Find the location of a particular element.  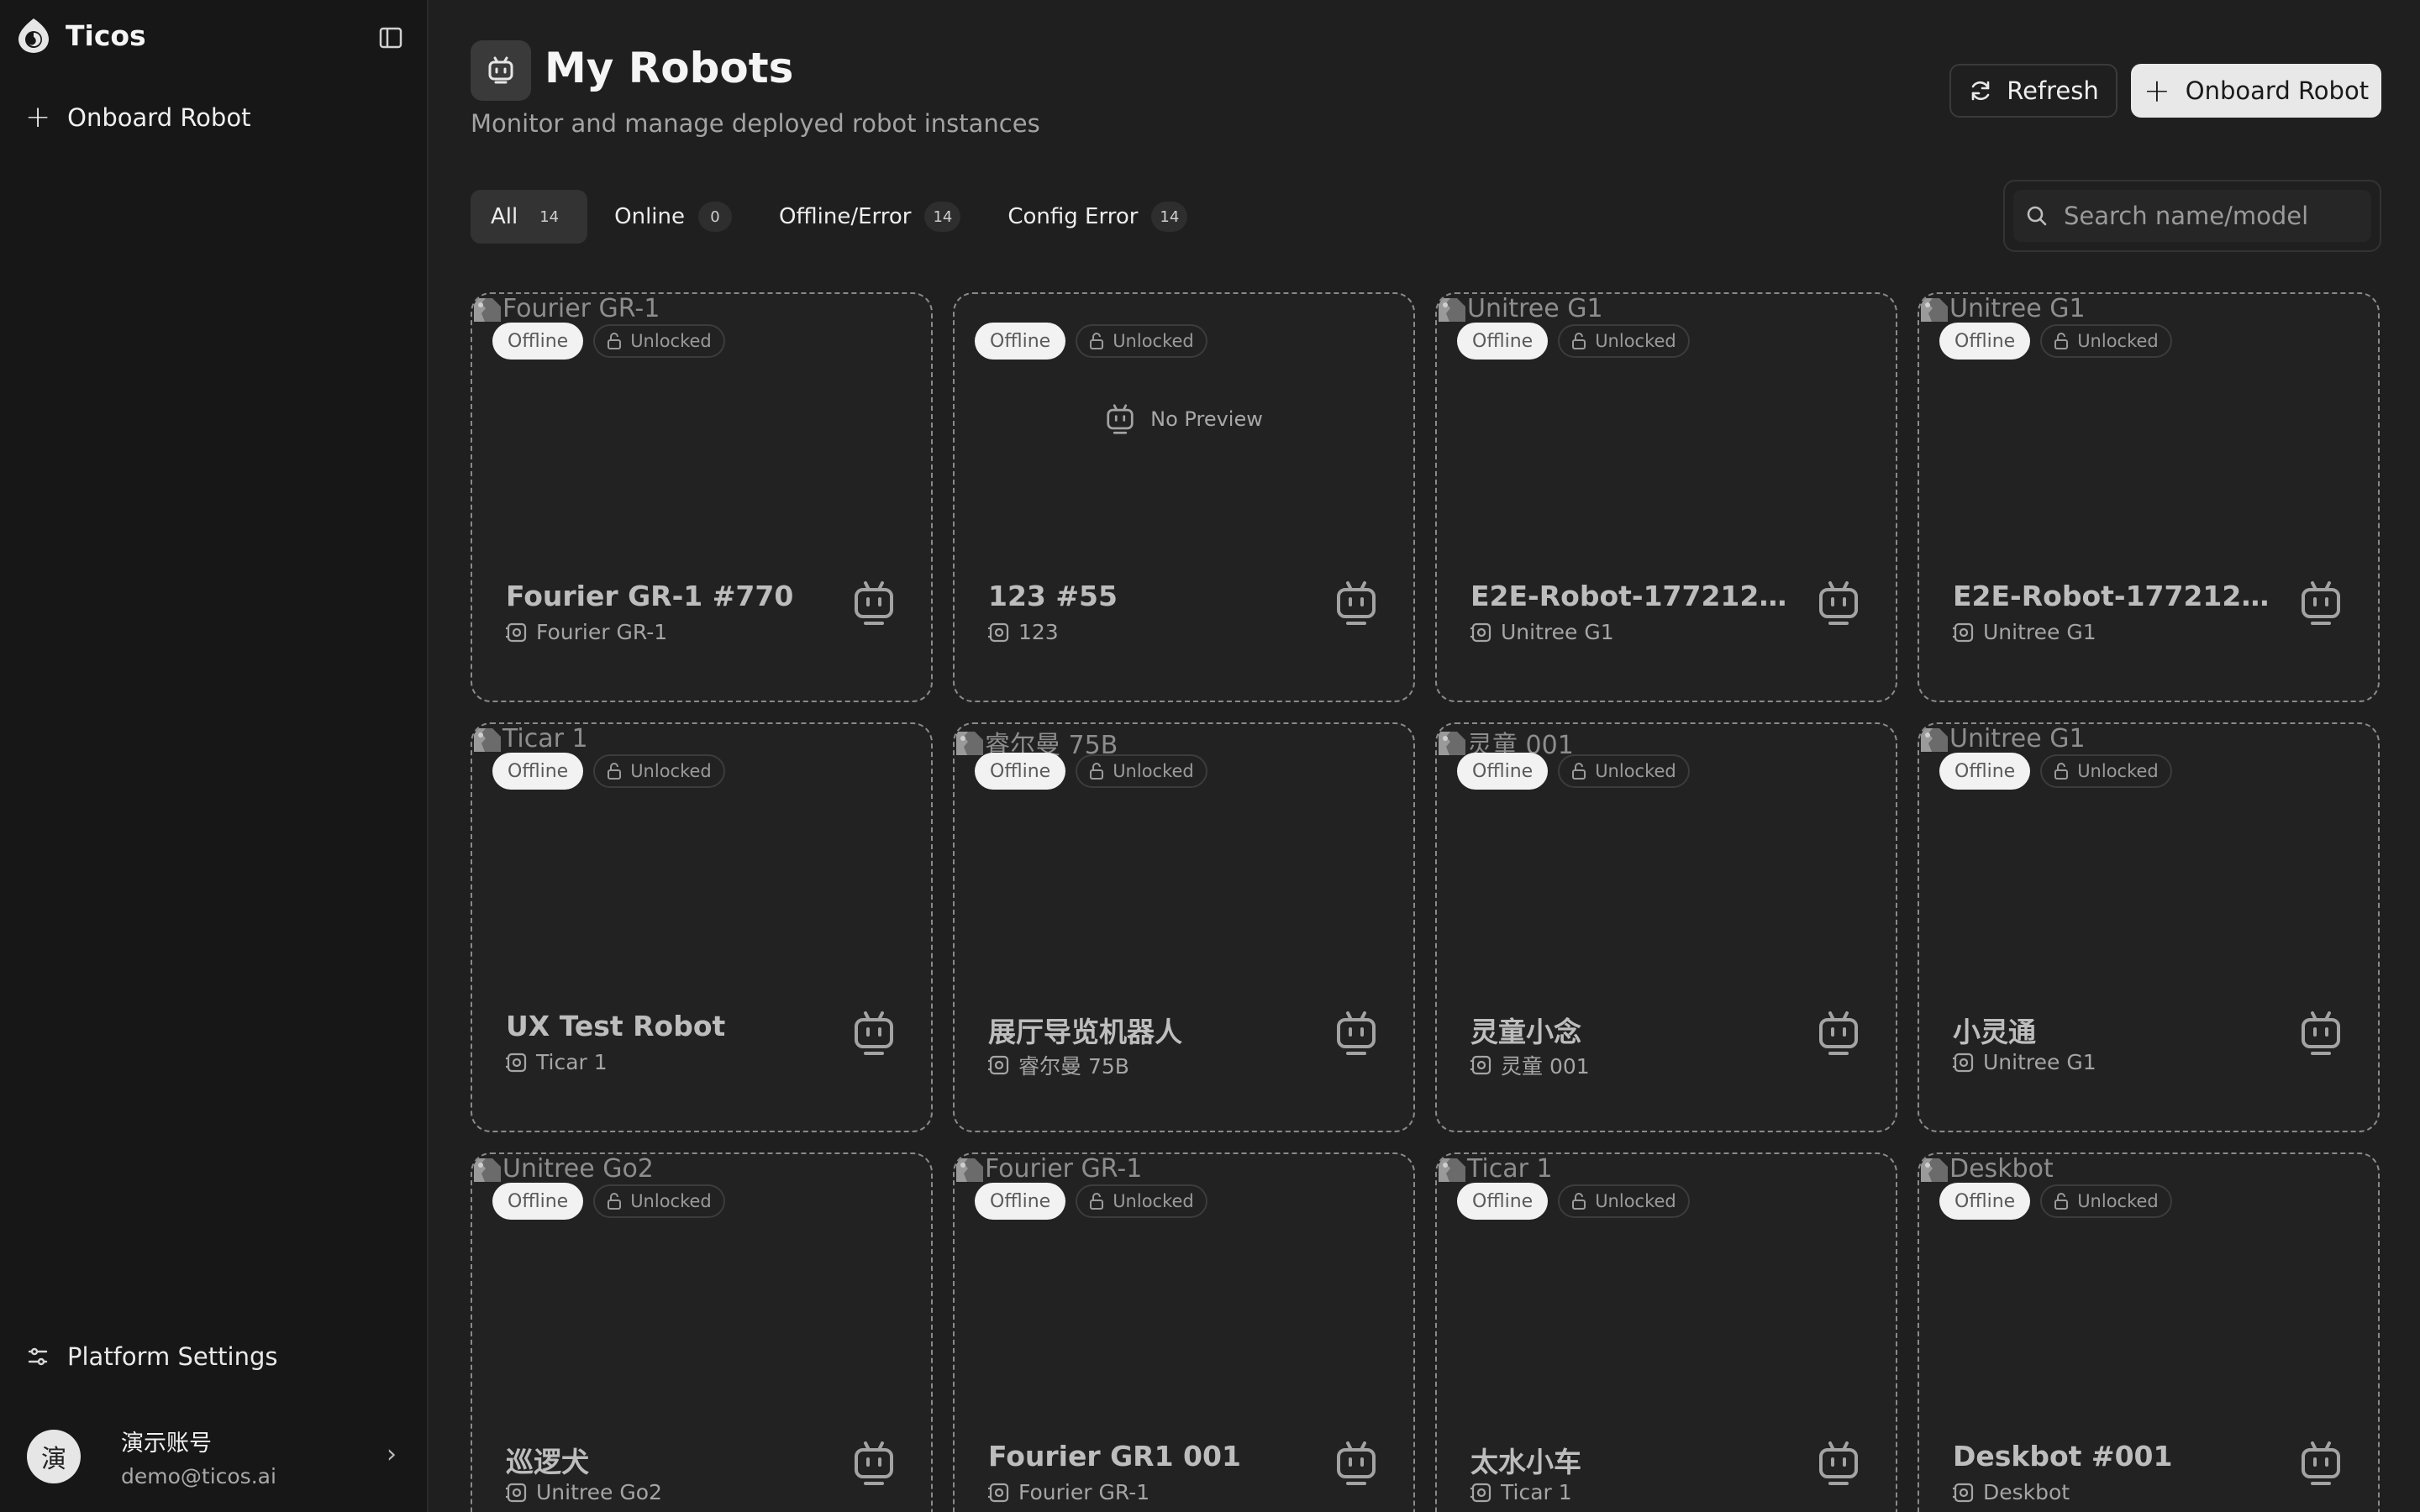

onboard-robot-label: Onboard Robot is located at coordinates (2277, 90).